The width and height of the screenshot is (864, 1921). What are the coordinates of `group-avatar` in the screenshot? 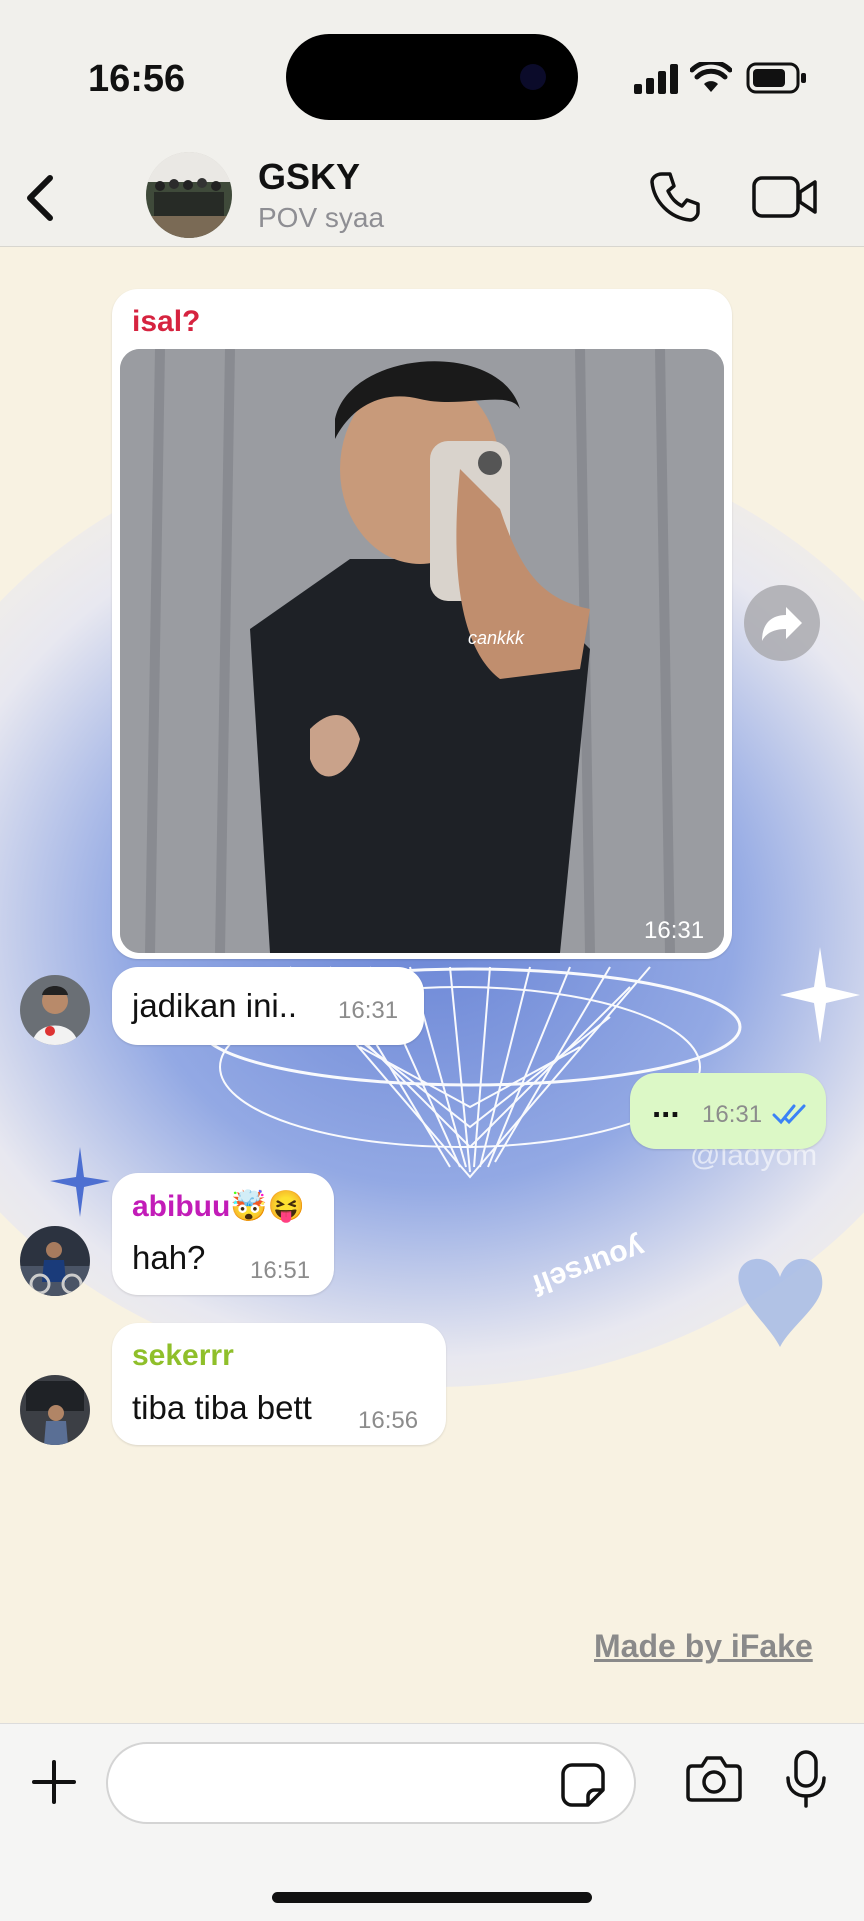 It's located at (189, 195).